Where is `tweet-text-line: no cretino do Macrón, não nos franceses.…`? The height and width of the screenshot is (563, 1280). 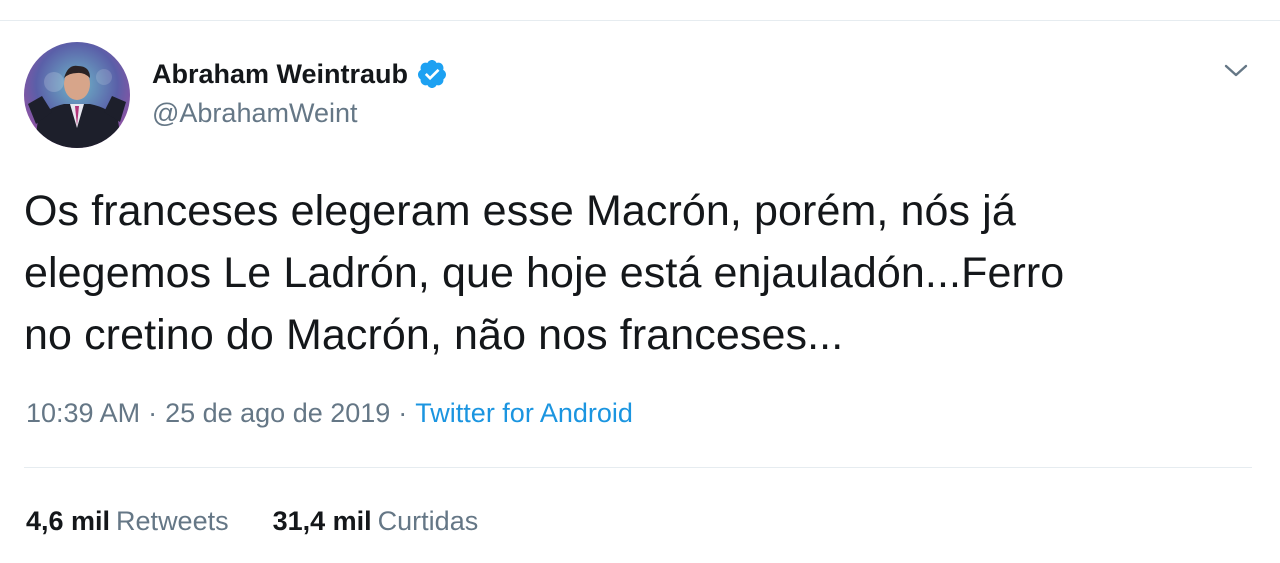 tweet-text-line: no cretino do Macrón, não nos franceses.… is located at coordinates (434, 335).